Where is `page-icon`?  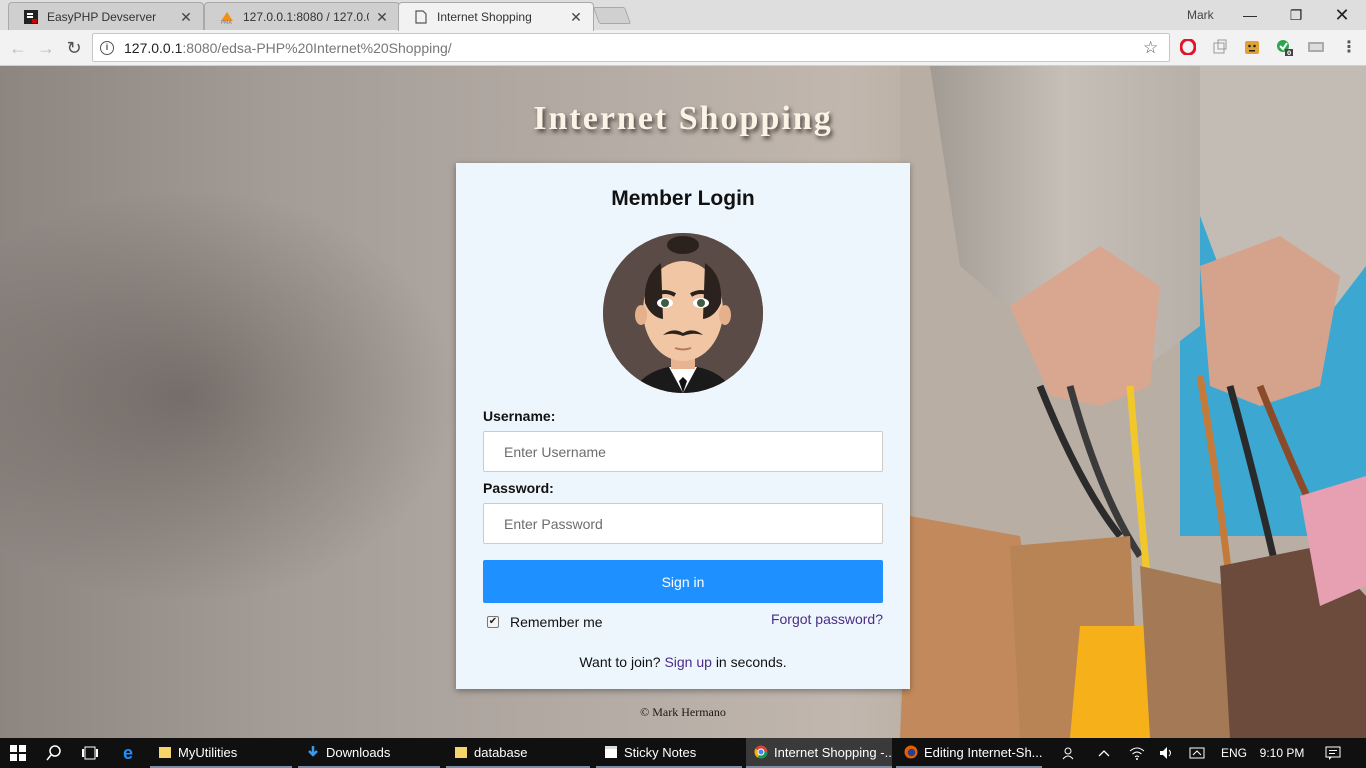 page-icon is located at coordinates (421, 17).